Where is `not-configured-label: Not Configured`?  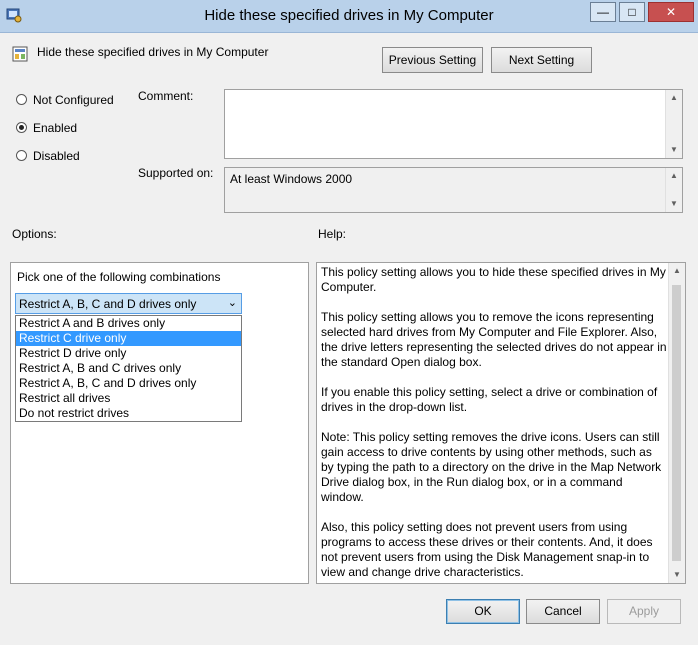
not-configured-label: Not Configured is located at coordinates (73, 100).